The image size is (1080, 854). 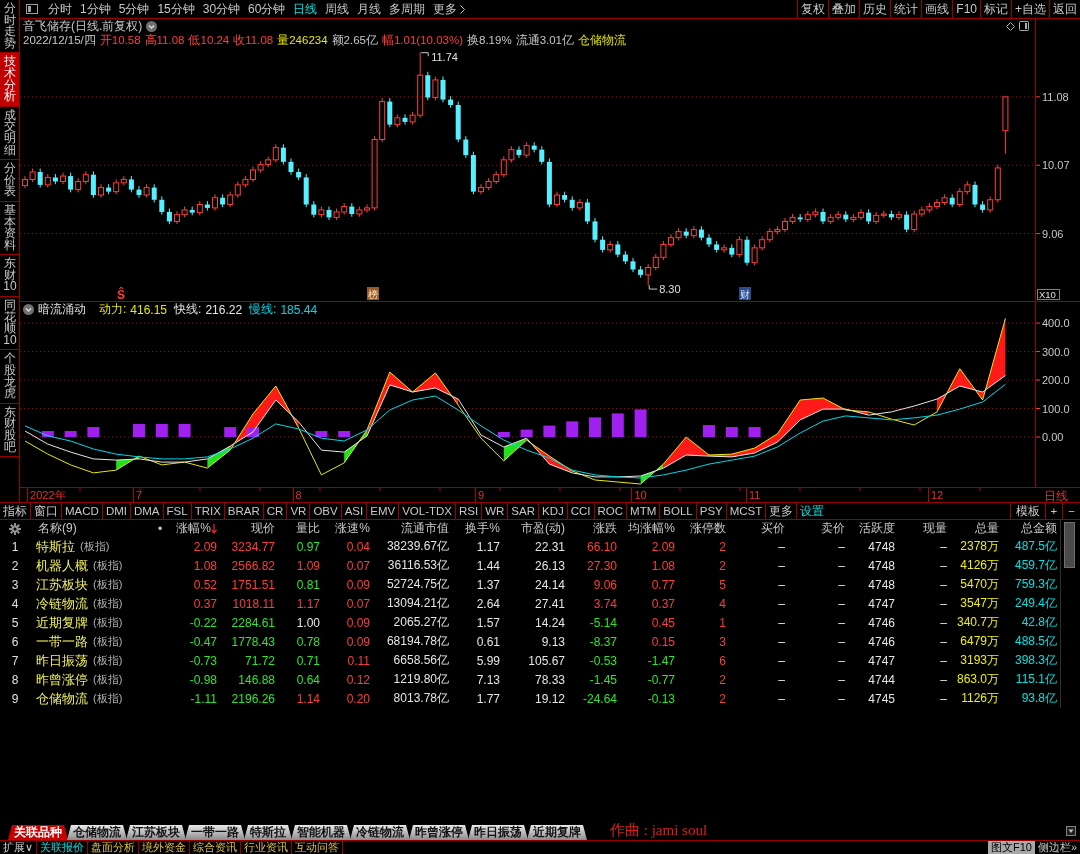 I want to click on column-header: 换手%, so click(x=477, y=528).